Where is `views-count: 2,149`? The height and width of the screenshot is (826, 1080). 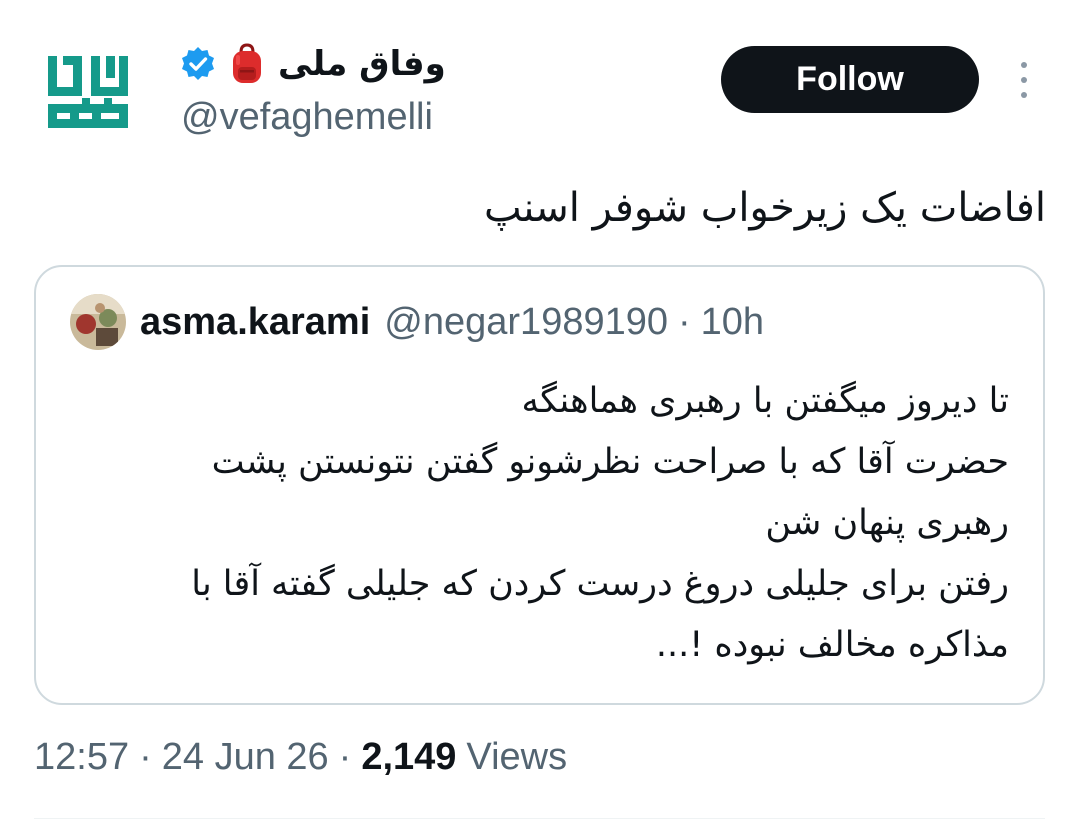
views-count: 2,149 is located at coordinates (408, 757).